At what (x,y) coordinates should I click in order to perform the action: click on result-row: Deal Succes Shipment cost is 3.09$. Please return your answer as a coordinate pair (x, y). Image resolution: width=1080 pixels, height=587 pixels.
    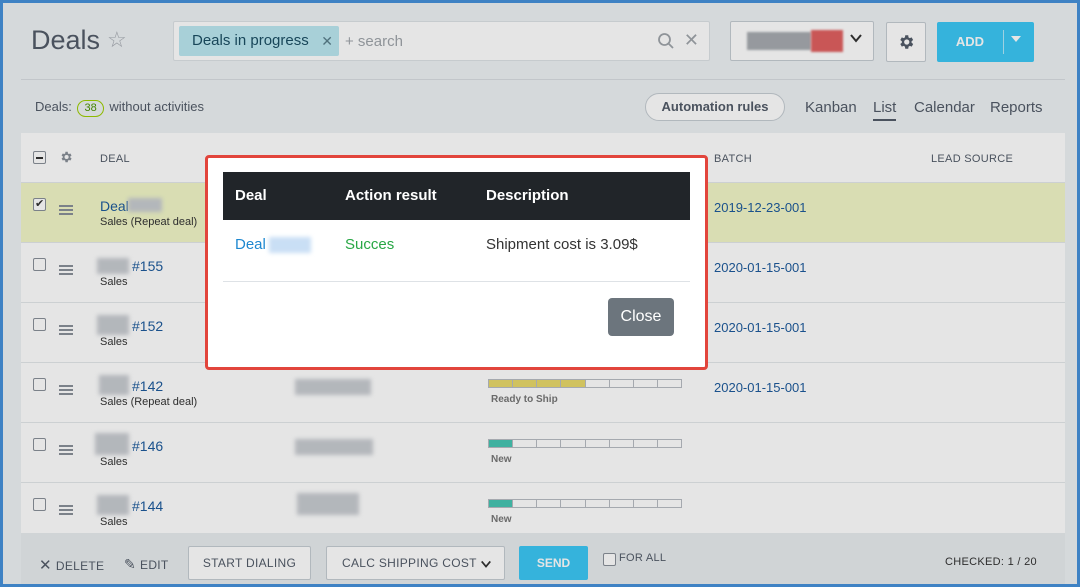
    Looking at the image, I should click on (456, 251).